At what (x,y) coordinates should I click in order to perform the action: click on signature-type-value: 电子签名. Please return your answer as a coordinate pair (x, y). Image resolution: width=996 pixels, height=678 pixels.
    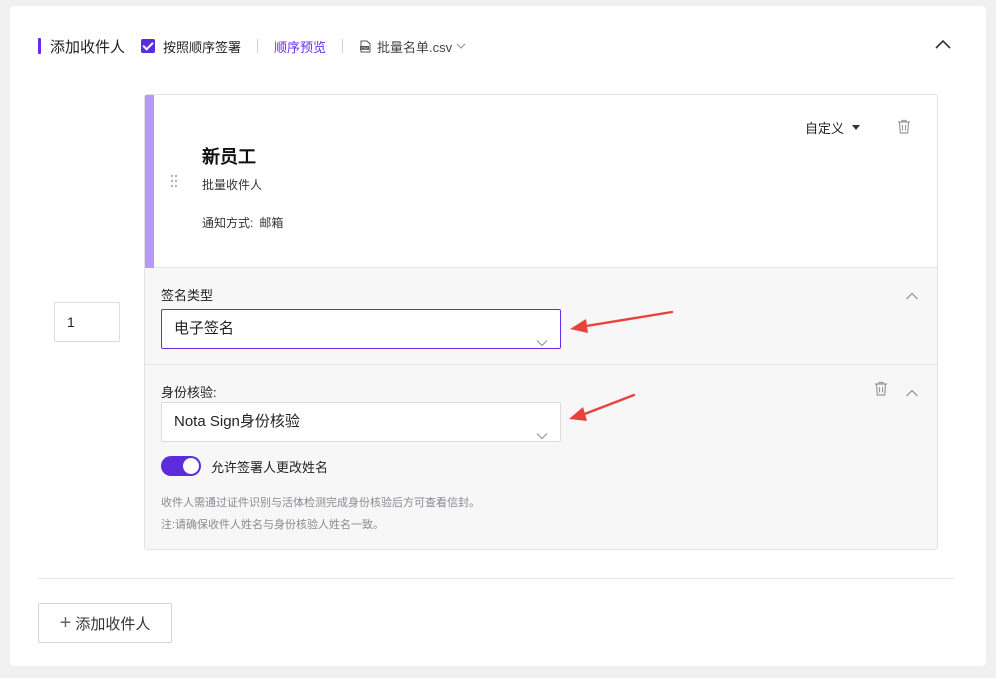
    Looking at the image, I should click on (204, 328).